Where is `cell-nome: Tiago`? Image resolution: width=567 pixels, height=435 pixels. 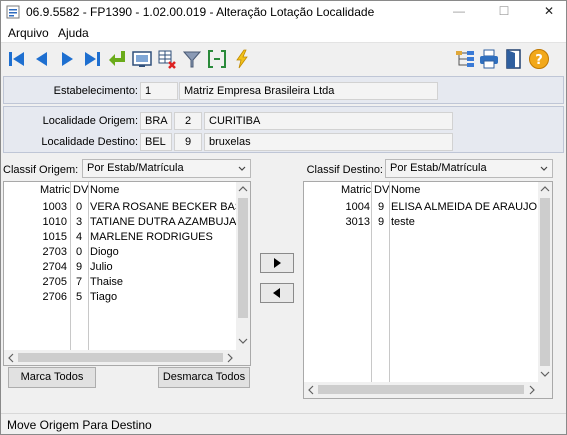
cell-nome: Tiago is located at coordinates (104, 297).